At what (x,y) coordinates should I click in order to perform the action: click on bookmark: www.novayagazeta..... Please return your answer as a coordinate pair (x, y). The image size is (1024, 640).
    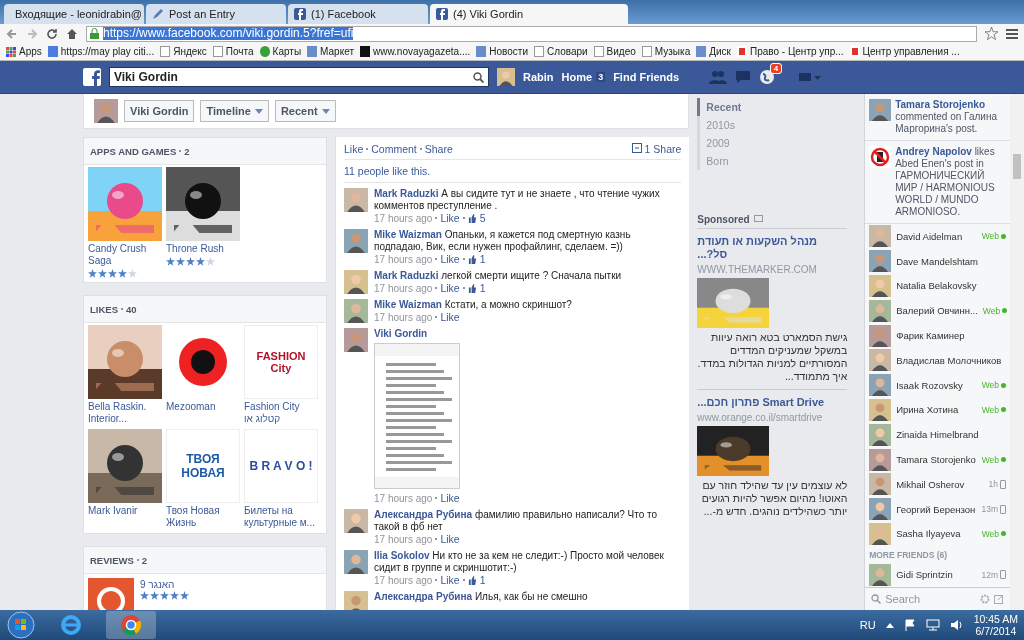
    Looking at the image, I should click on (415, 51).